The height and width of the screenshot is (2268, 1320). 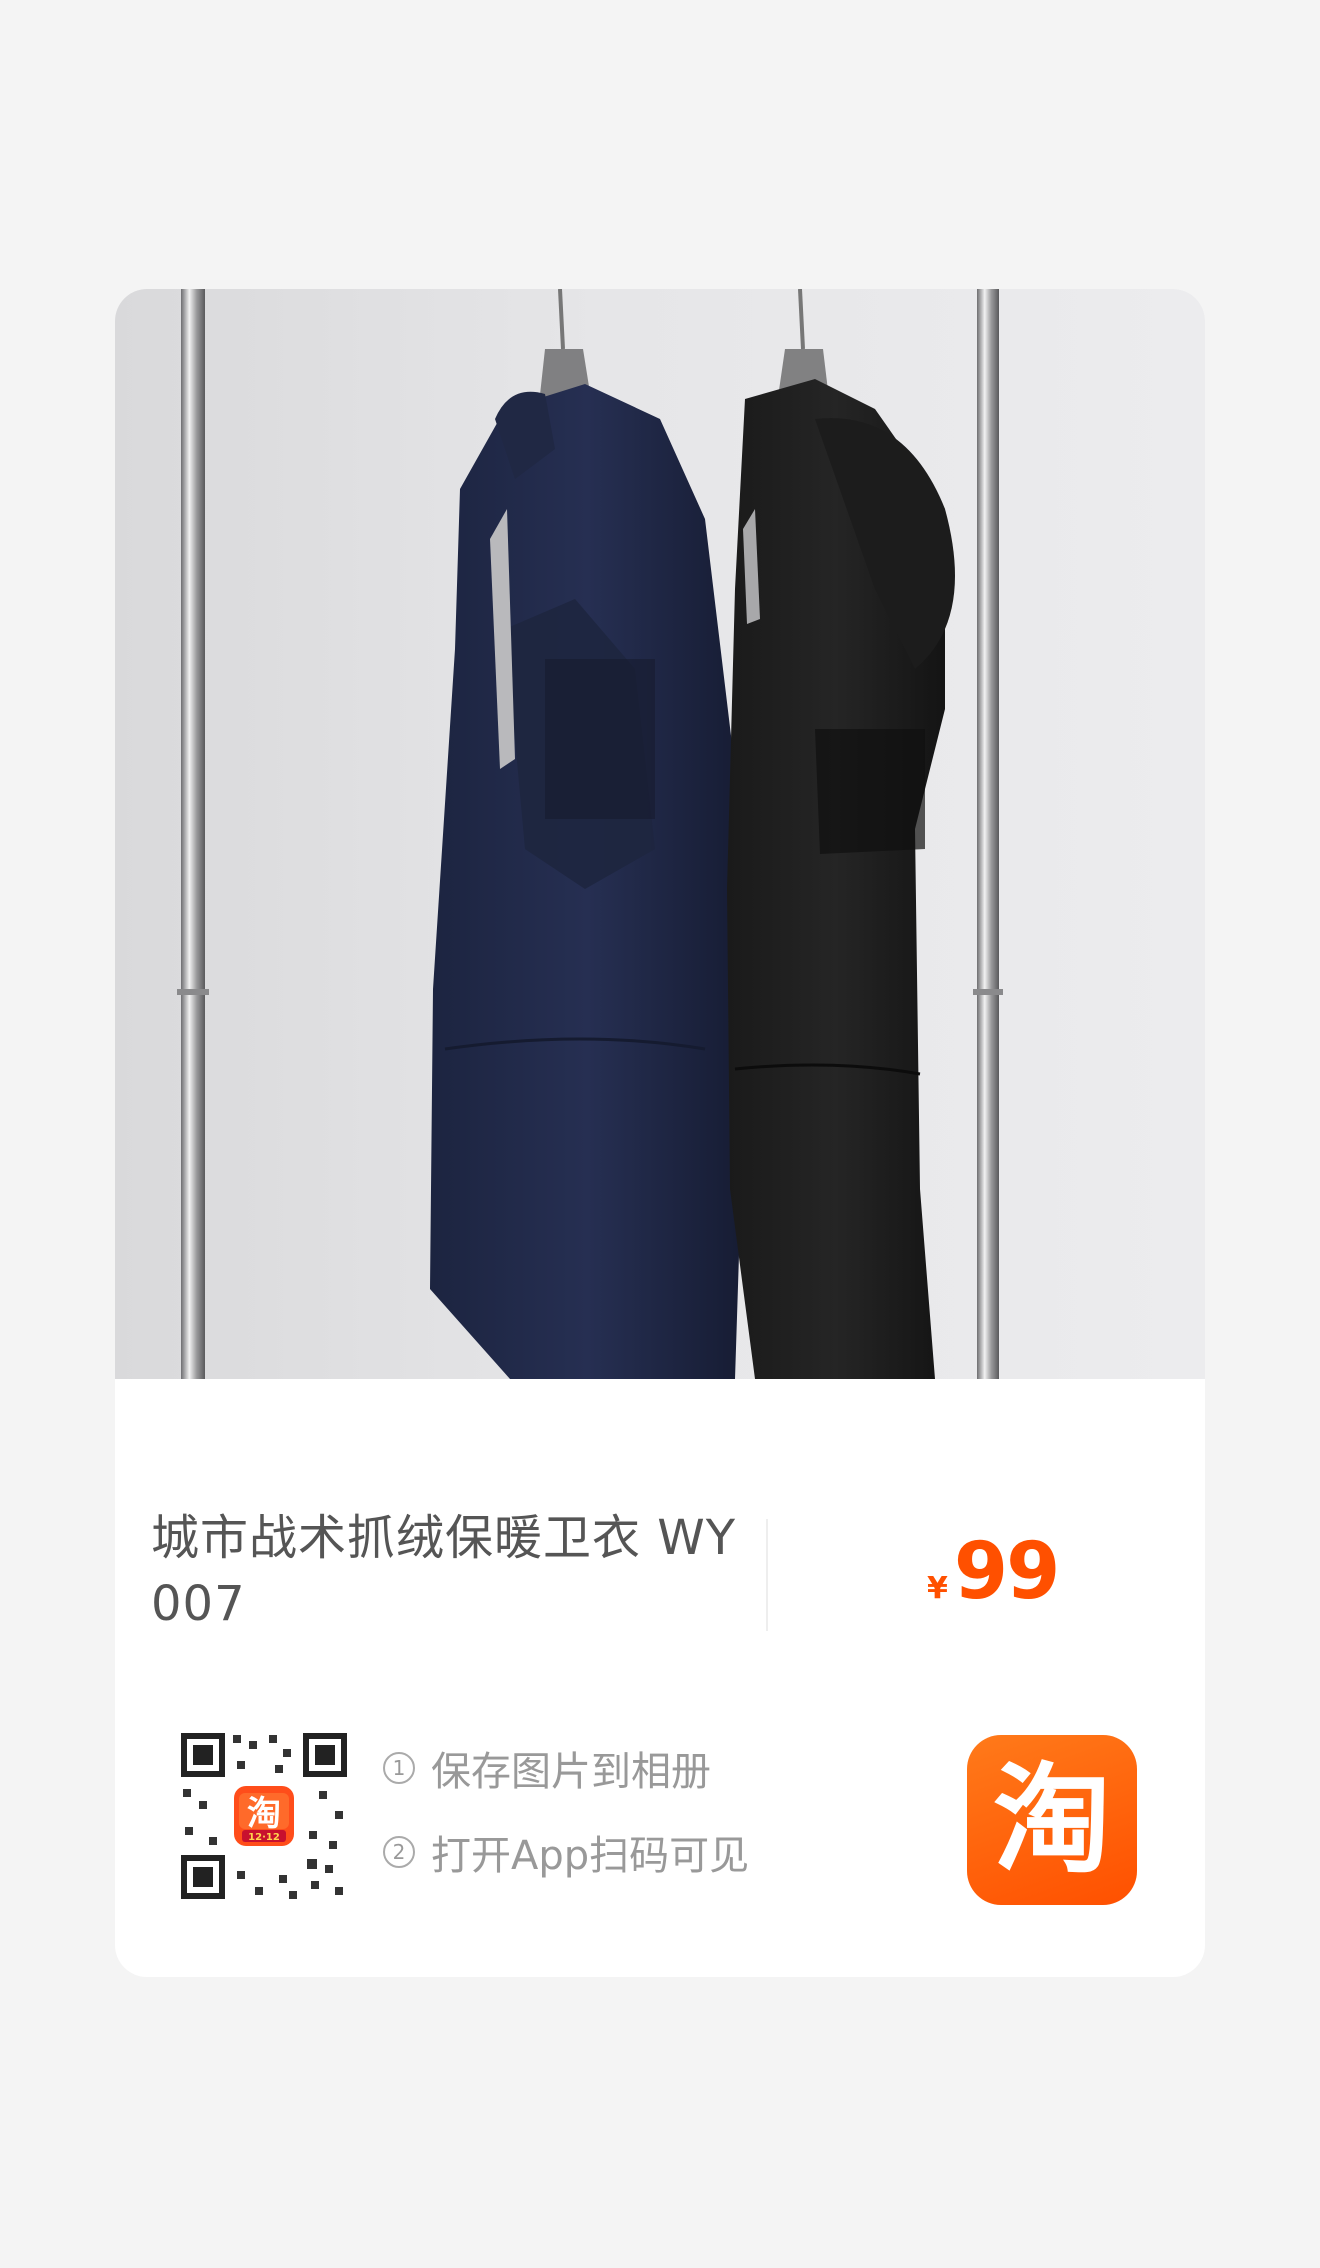 I want to click on product-price: ¥ 99, so click(x=994, y=1572).